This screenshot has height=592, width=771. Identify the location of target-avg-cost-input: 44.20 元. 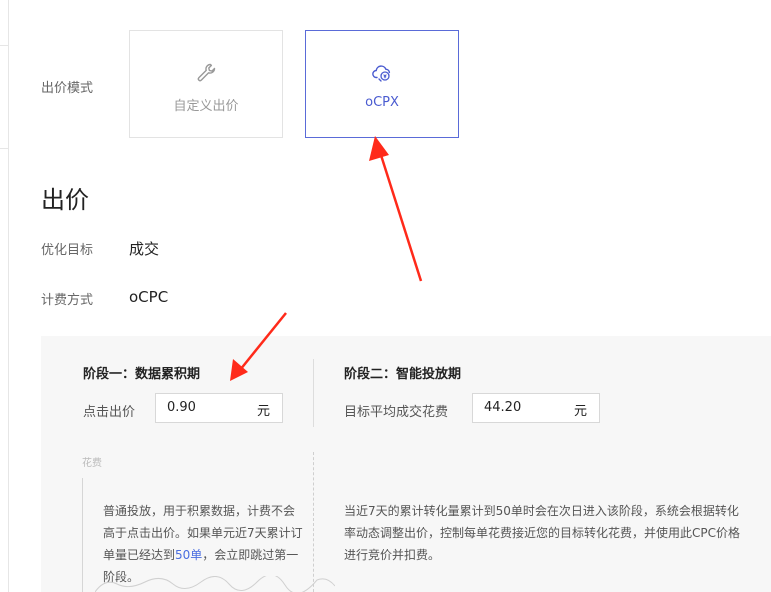
(536, 408).